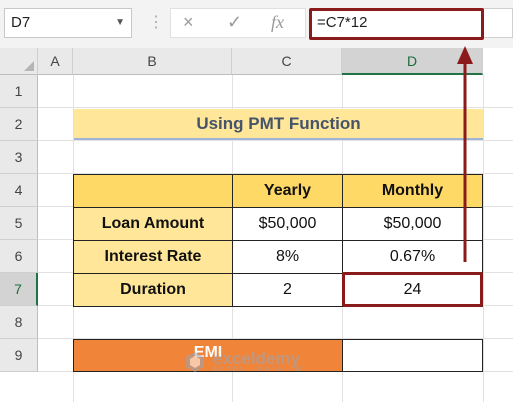  What do you see at coordinates (256, 358) in the screenshot?
I see `watermark-brand: exceldemy` at bounding box center [256, 358].